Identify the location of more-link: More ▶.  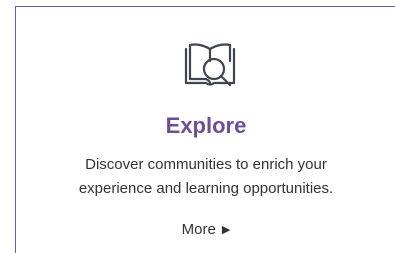
(205, 230).